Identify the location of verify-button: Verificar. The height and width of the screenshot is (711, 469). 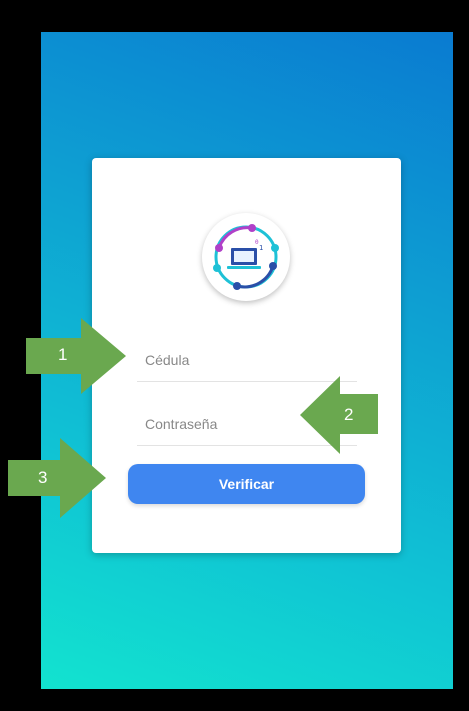
(246, 484).